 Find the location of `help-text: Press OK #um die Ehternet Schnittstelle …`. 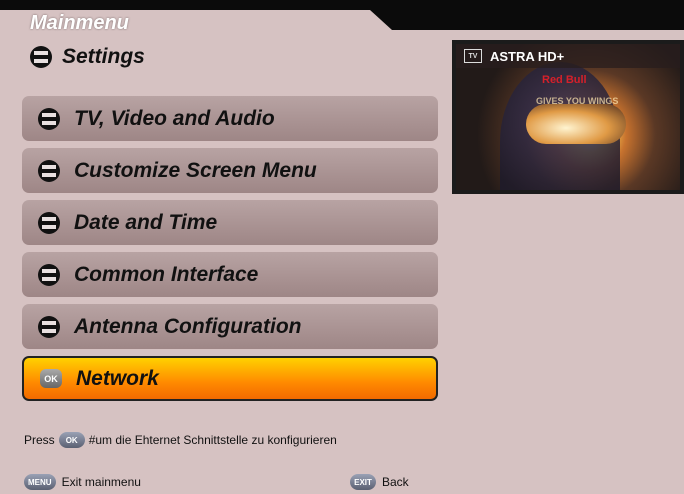

help-text: Press OK #um die Ehternet Schnittstelle … is located at coordinates (180, 440).